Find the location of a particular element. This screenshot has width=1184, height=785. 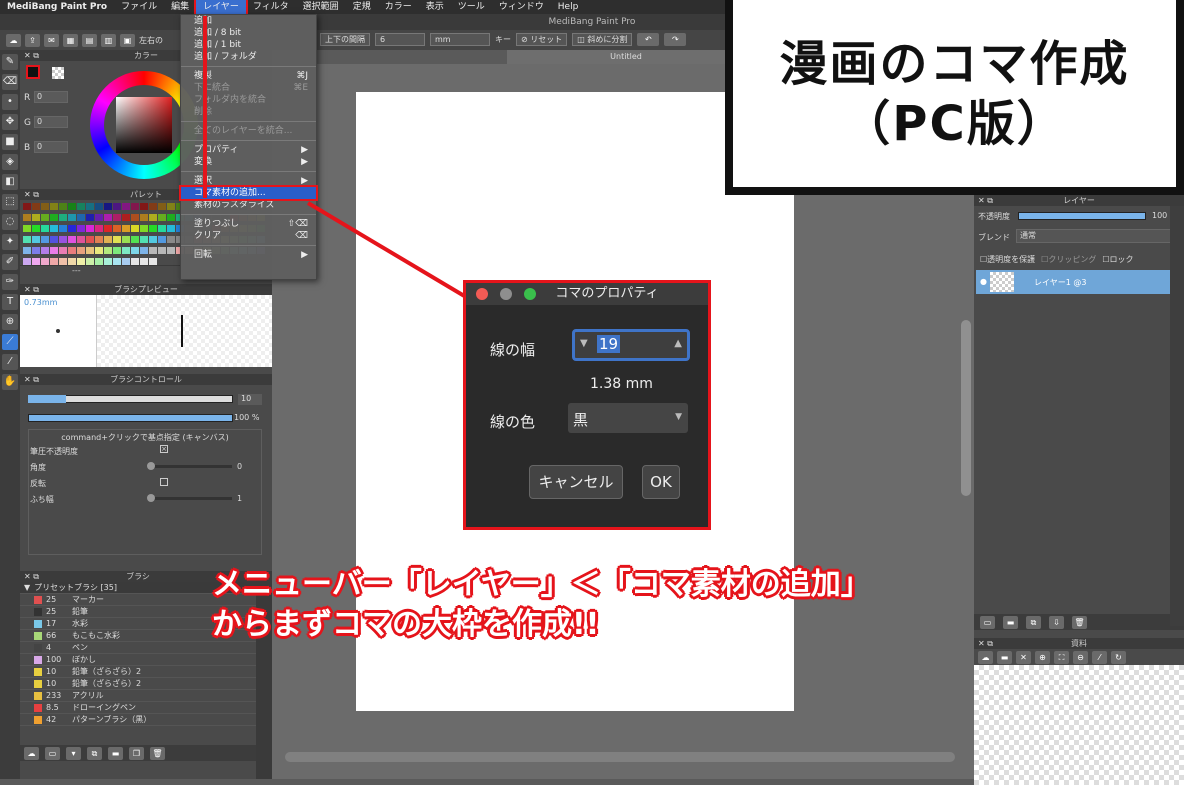

menu-item: 変換▶ is located at coordinates (248, 162).